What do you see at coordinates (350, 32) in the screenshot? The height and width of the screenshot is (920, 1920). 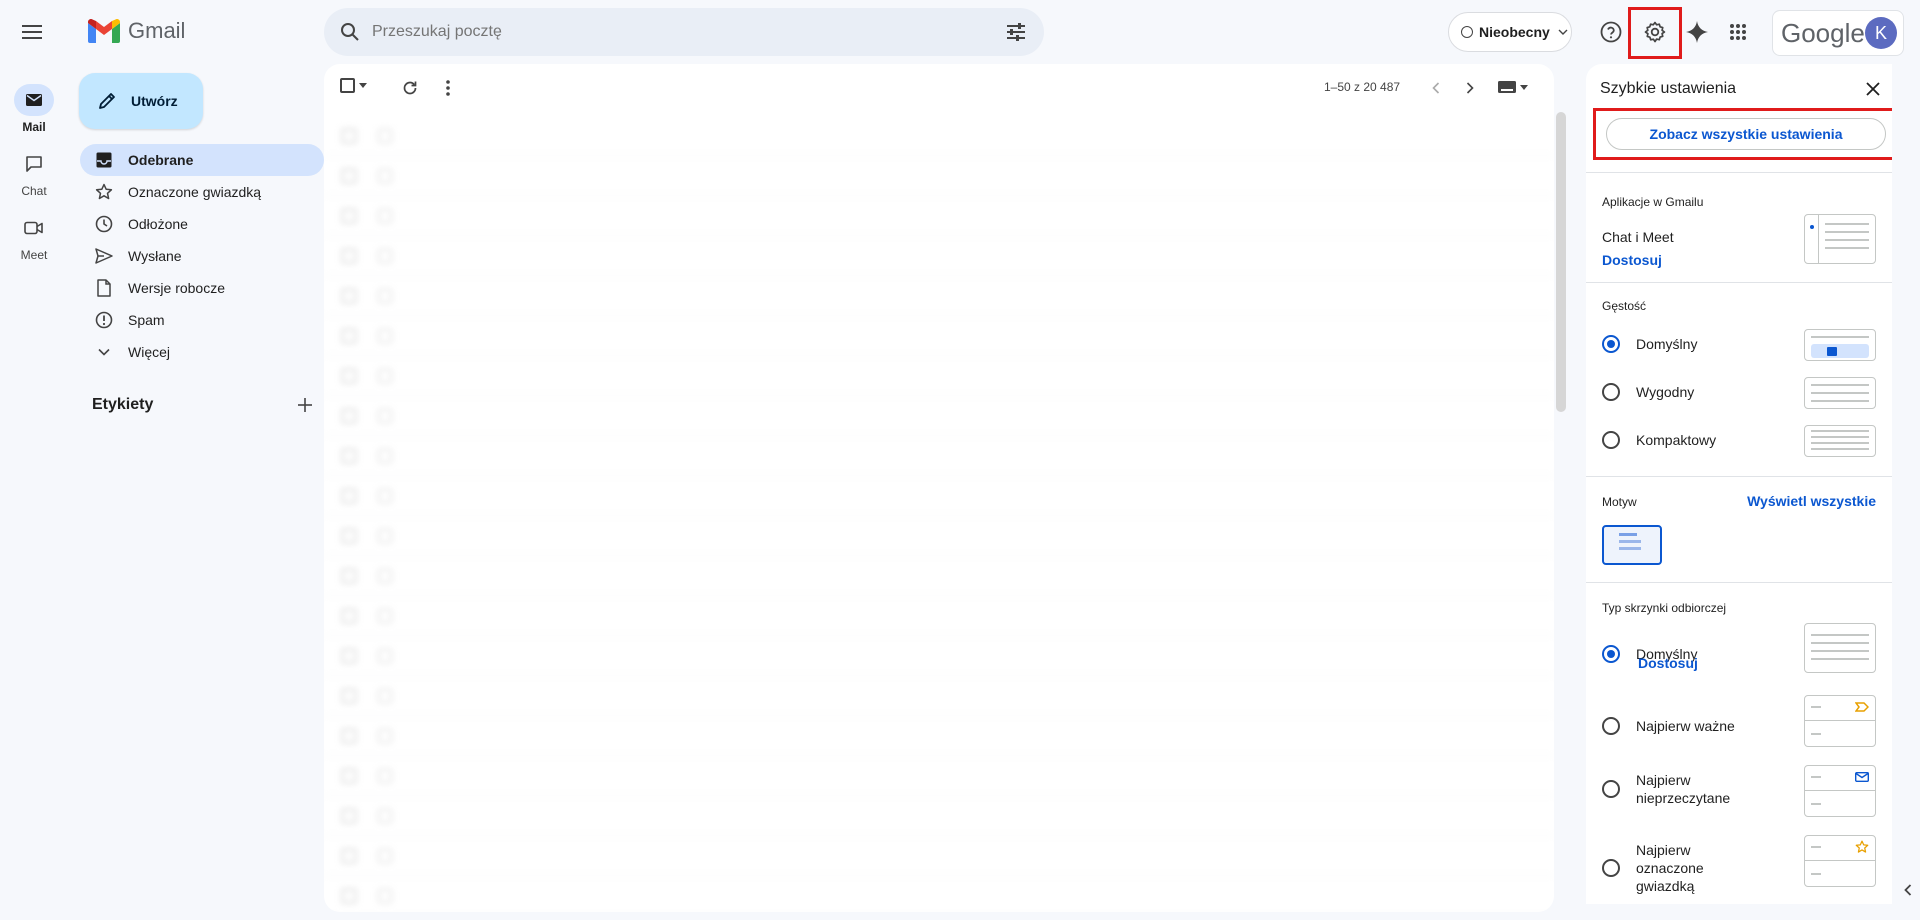 I see `search-icon` at bounding box center [350, 32].